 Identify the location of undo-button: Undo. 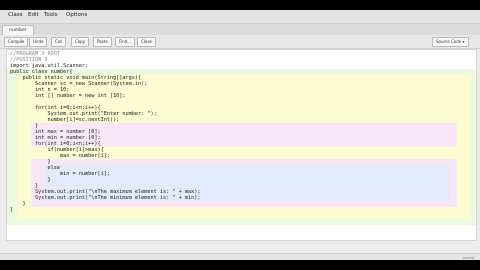
(38, 42).